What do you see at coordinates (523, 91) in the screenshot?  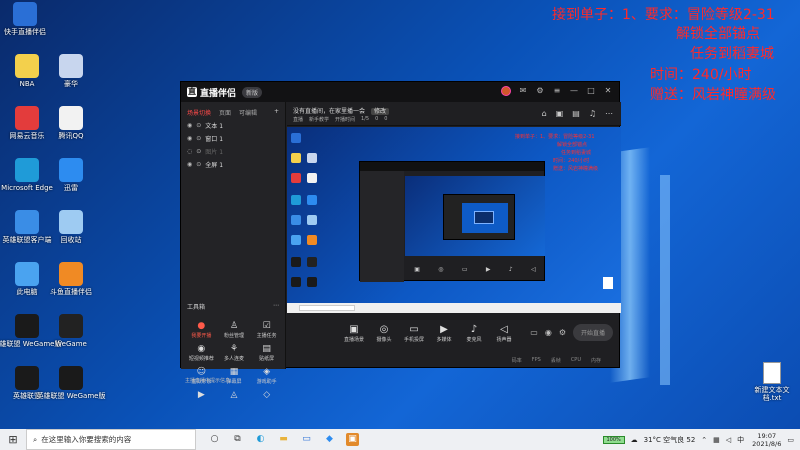 I see `message-icon: ✉` at bounding box center [523, 91].